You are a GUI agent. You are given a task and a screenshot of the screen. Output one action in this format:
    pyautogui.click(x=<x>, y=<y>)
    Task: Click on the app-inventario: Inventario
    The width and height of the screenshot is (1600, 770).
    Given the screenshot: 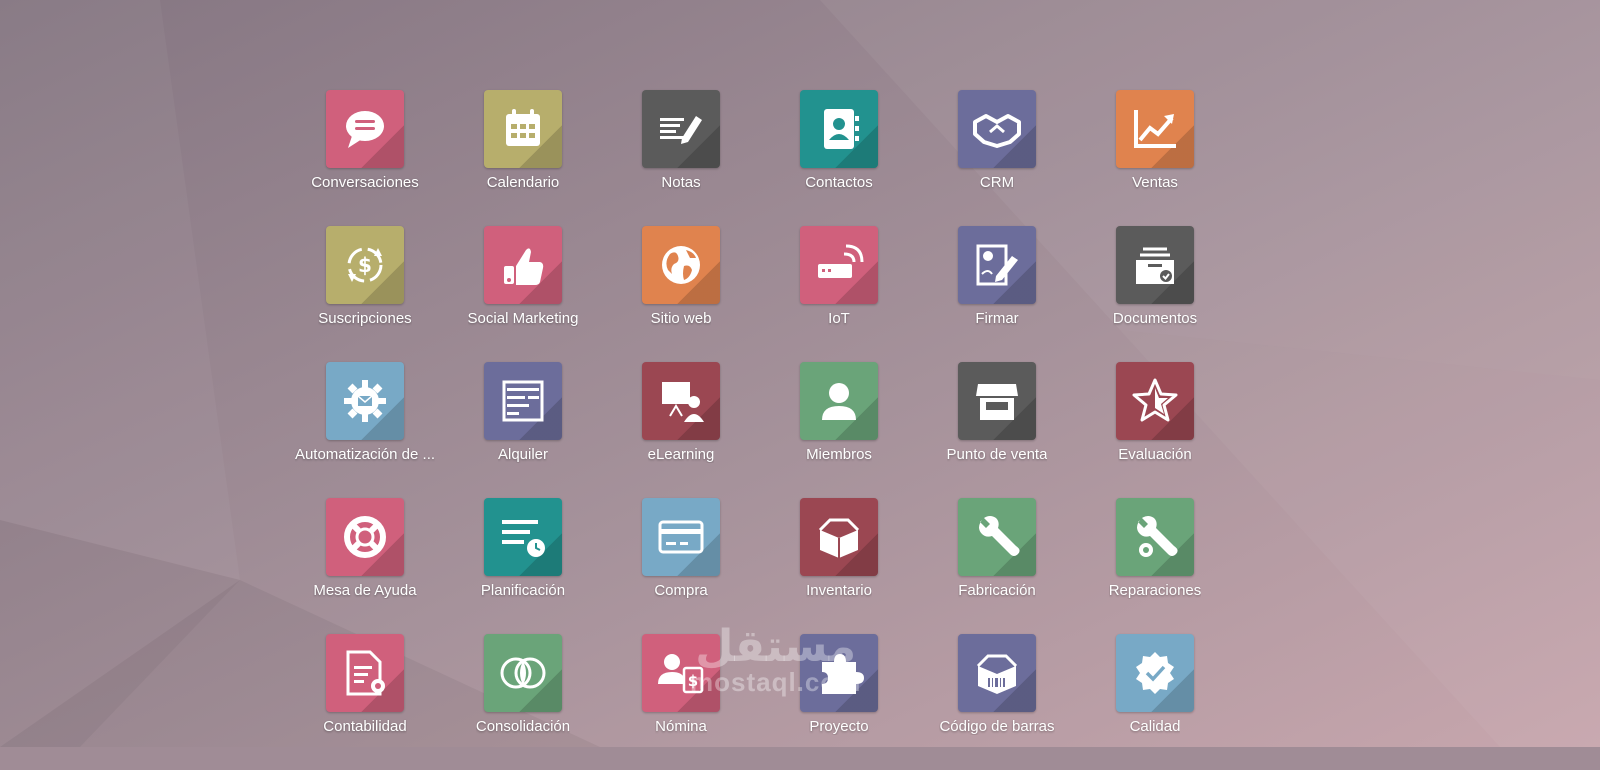 What is the action you would take?
    pyautogui.click(x=839, y=566)
    